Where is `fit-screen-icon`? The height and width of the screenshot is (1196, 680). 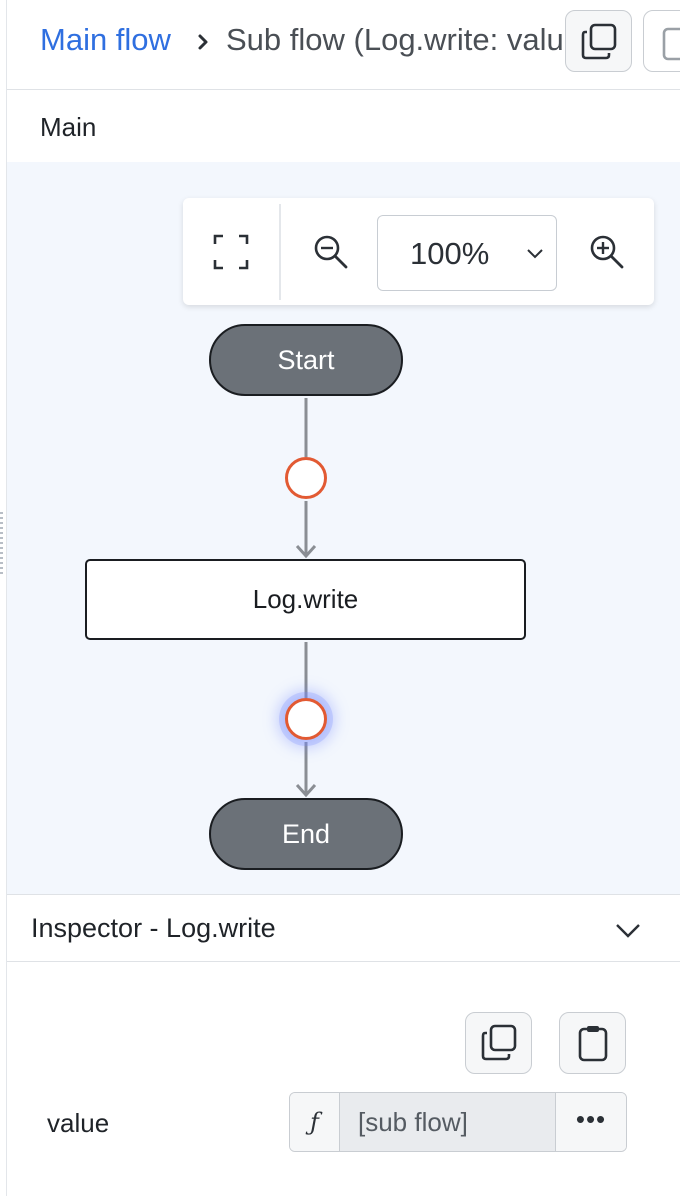
fit-screen-icon is located at coordinates (231, 252).